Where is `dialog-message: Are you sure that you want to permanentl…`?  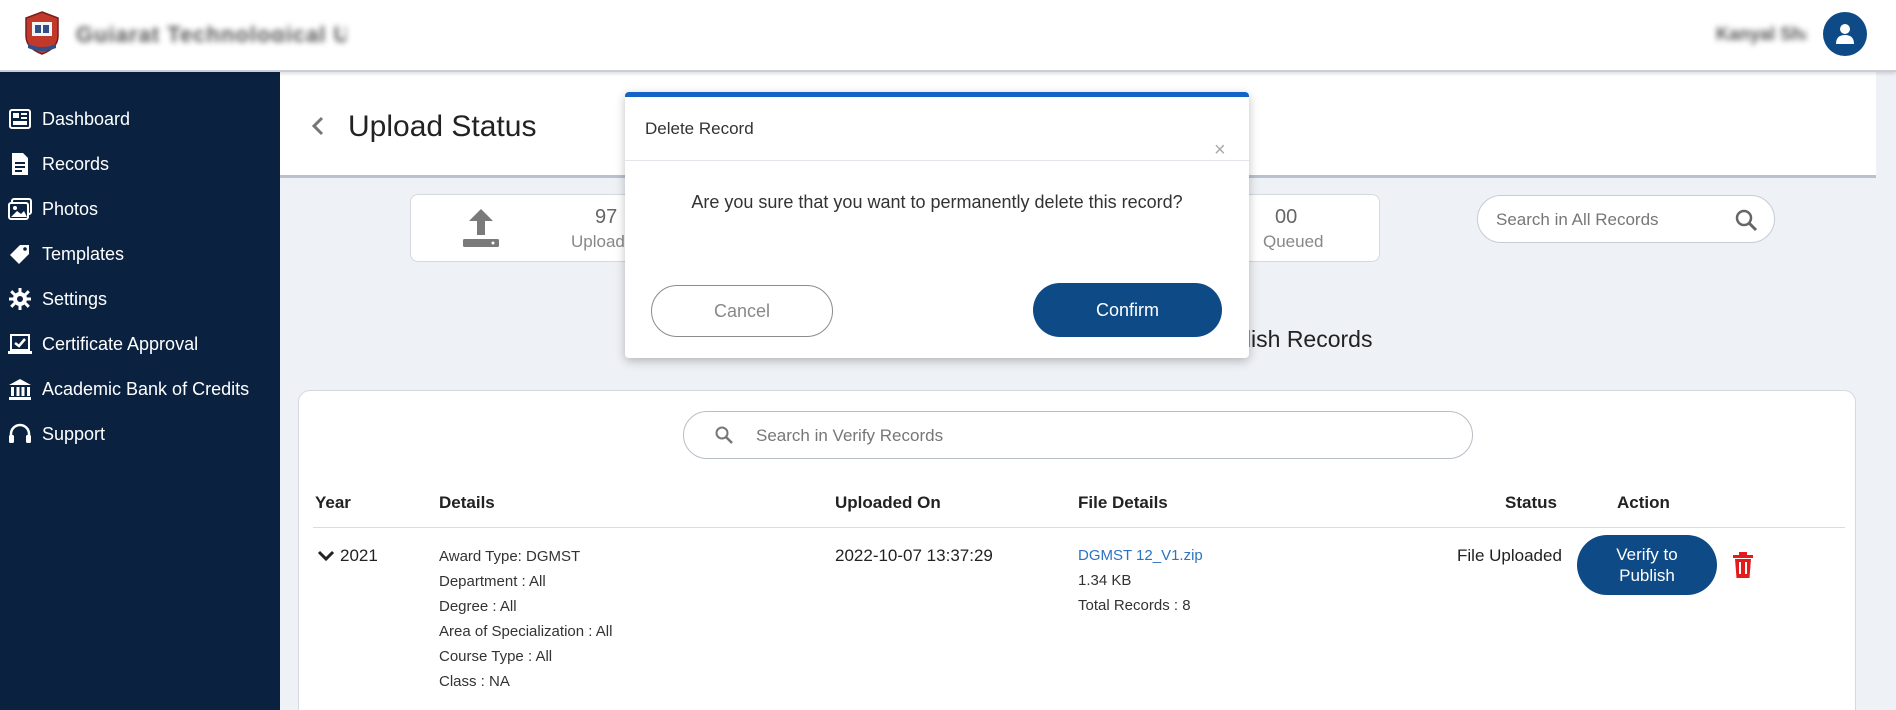
dialog-message: Are you sure that you want to permanentl… is located at coordinates (937, 202).